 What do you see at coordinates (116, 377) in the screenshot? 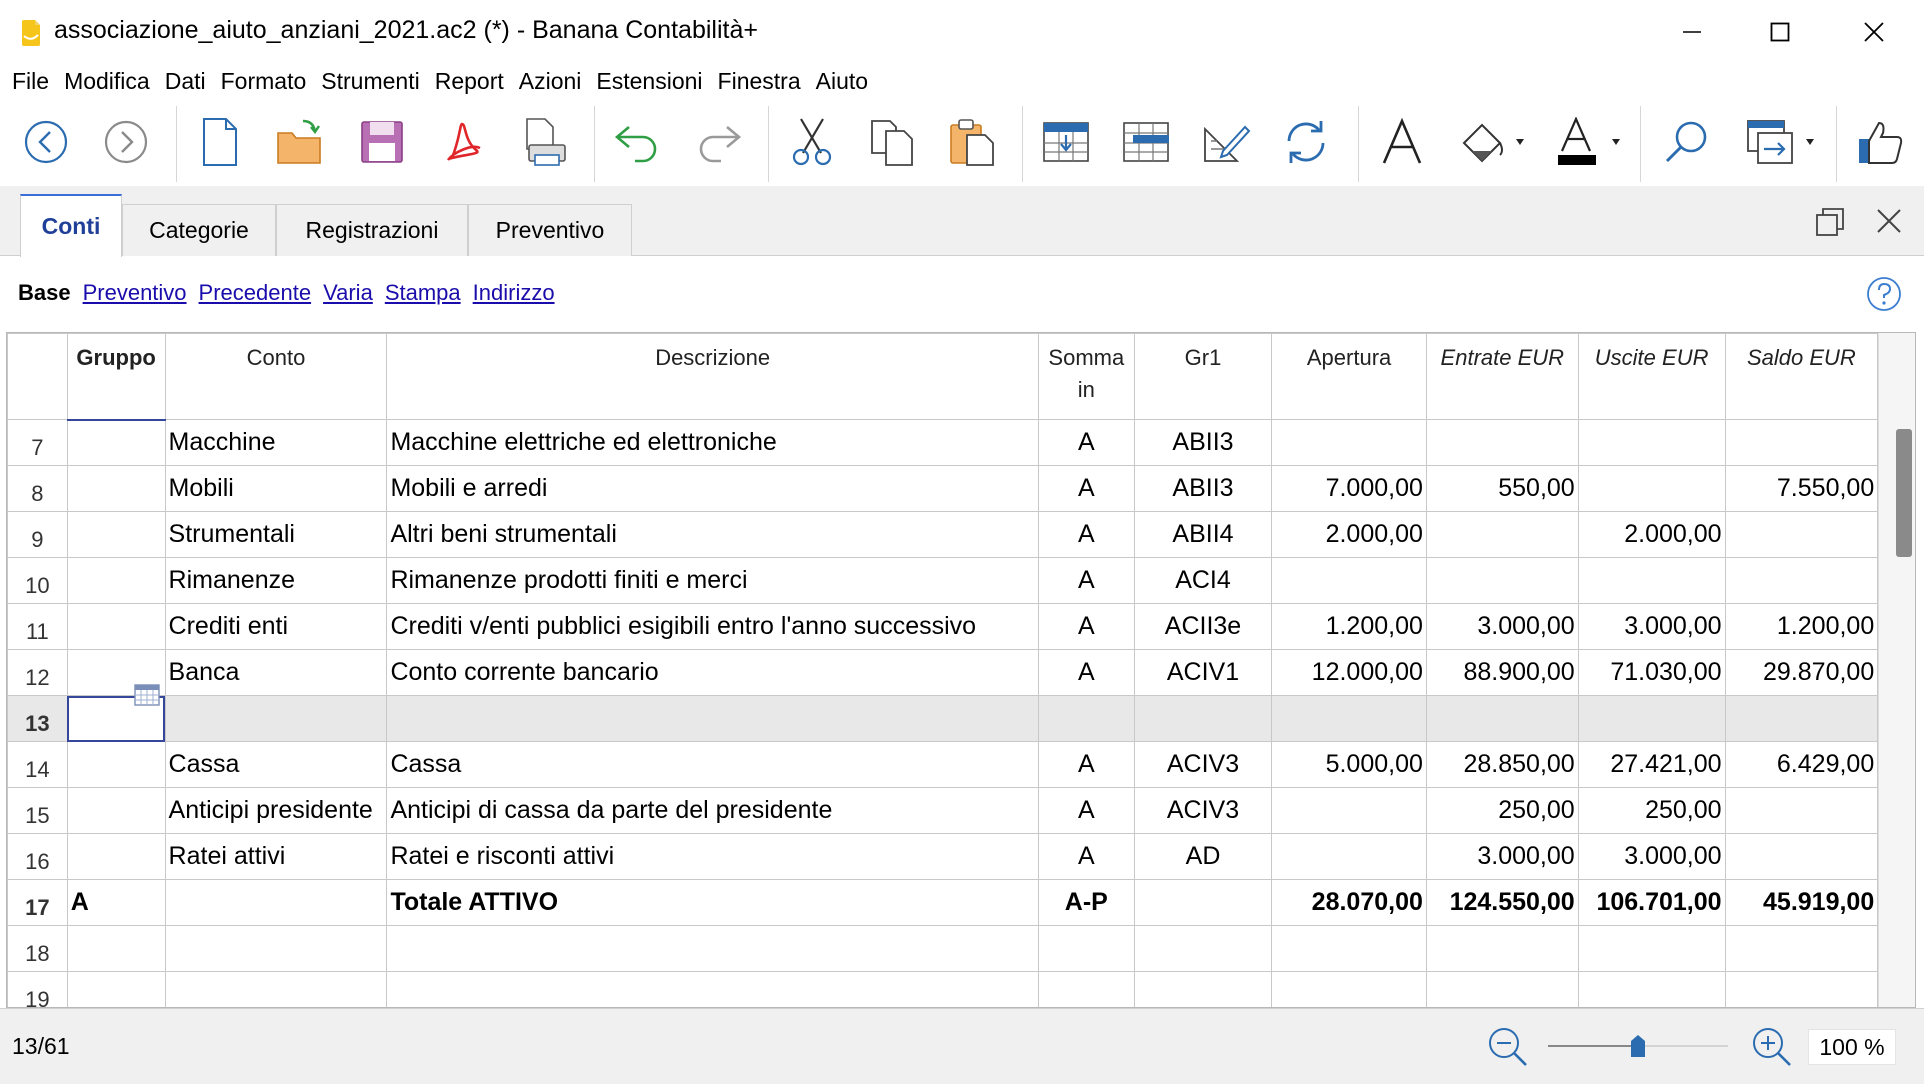
I see `header-gruppo: Gruppo` at bounding box center [116, 377].